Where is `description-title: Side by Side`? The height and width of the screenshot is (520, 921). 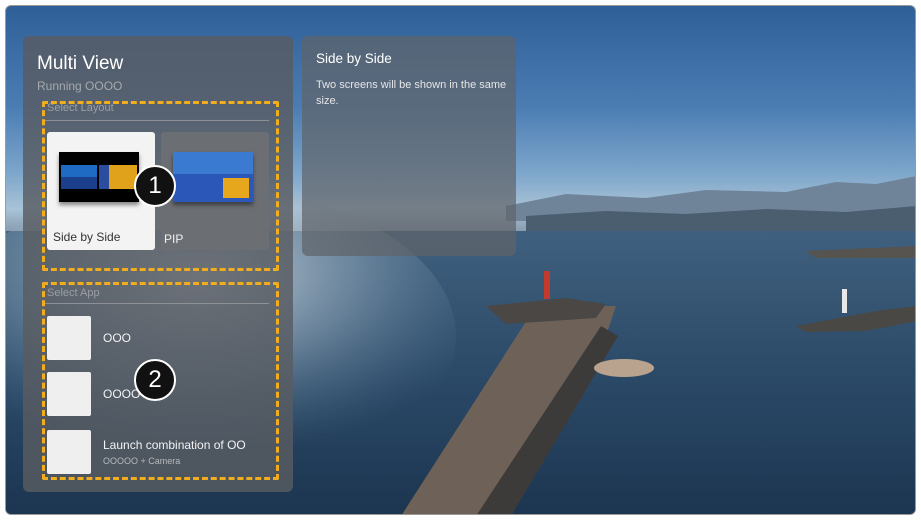 description-title: Side by Side is located at coordinates (354, 58).